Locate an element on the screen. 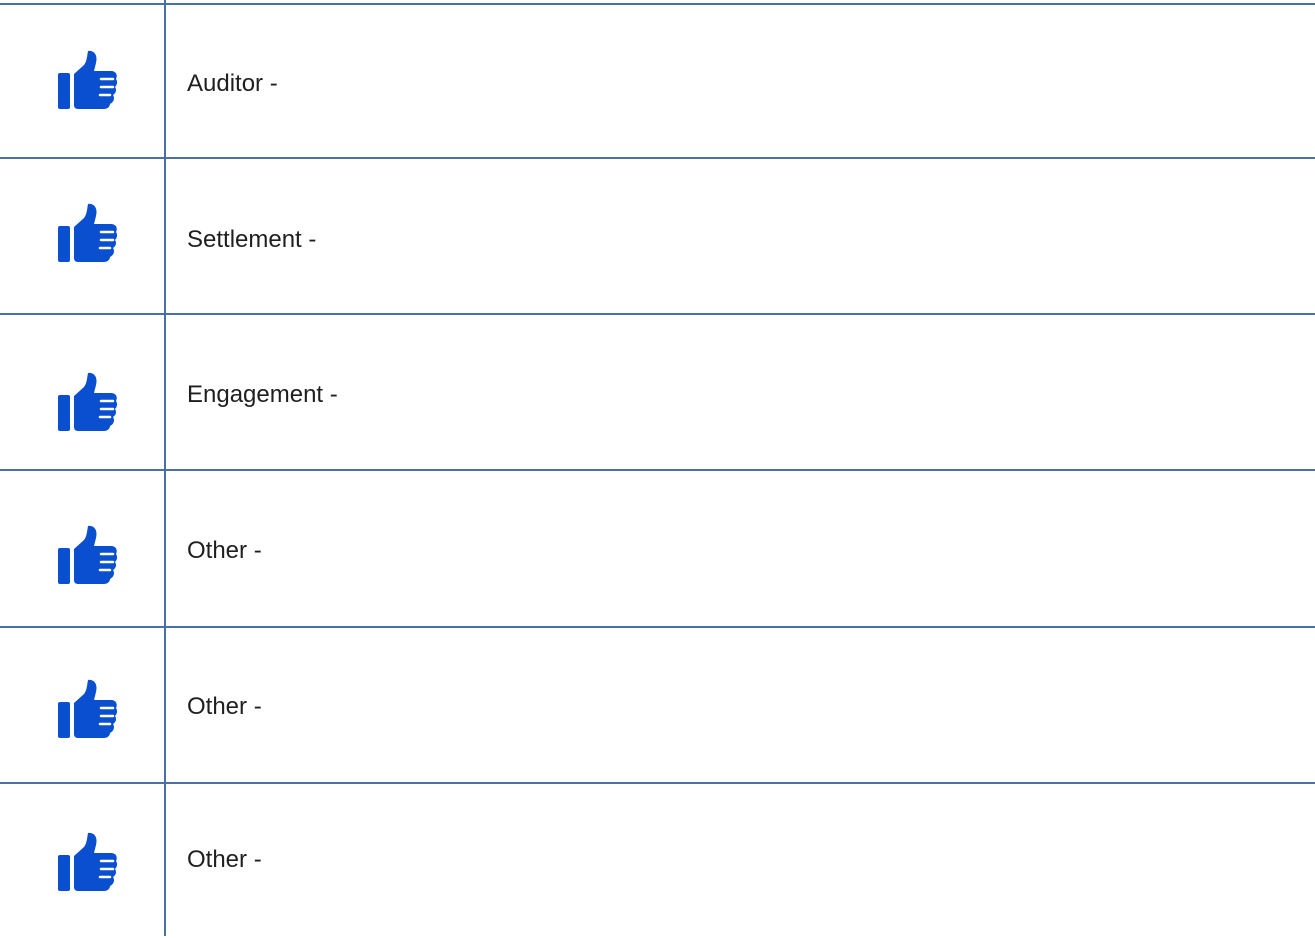 The width and height of the screenshot is (1315, 938). row-label: Auditor - is located at coordinates (232, 83).